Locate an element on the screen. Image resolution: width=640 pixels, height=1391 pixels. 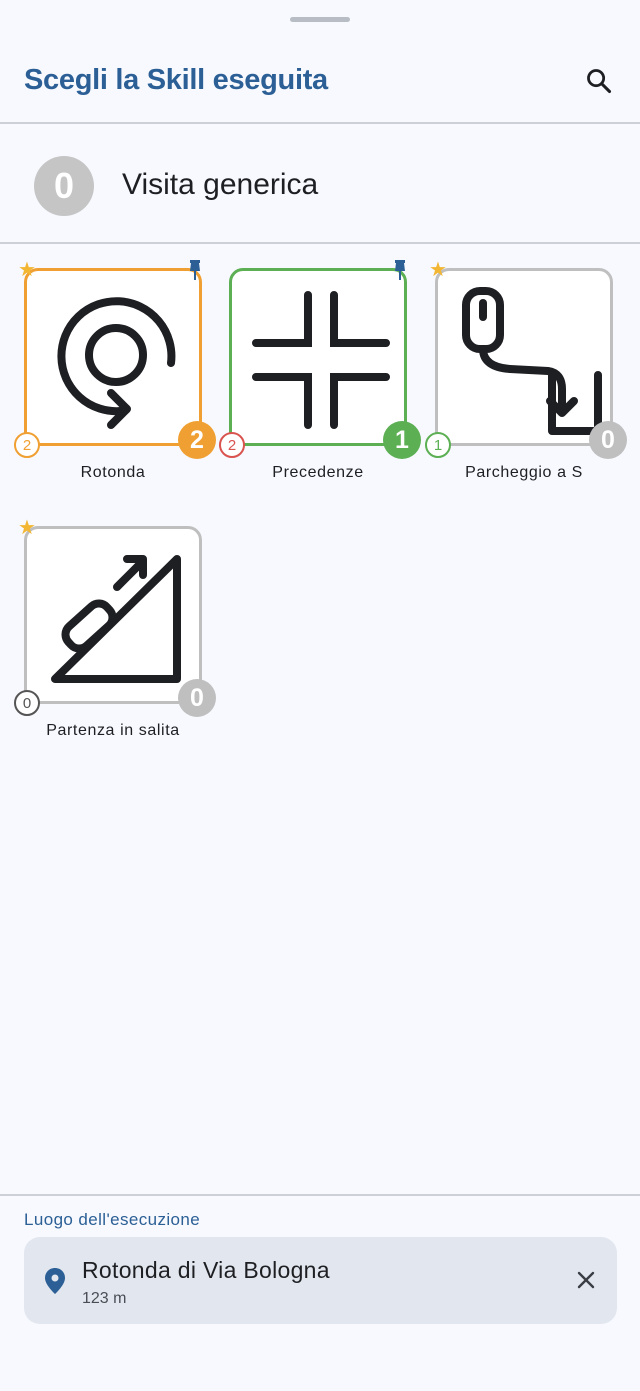
skill-tile-precedenze: 2 1 Precedenze is located at coordinates (326, 380).